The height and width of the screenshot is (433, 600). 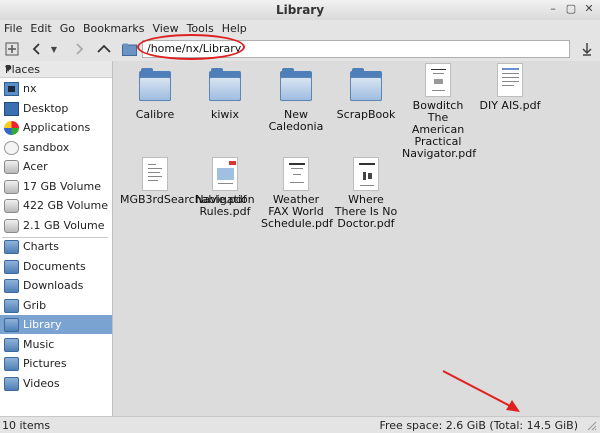 I want to click on sidebar-item-downloads: Downloads, so click(x=56, y=285).